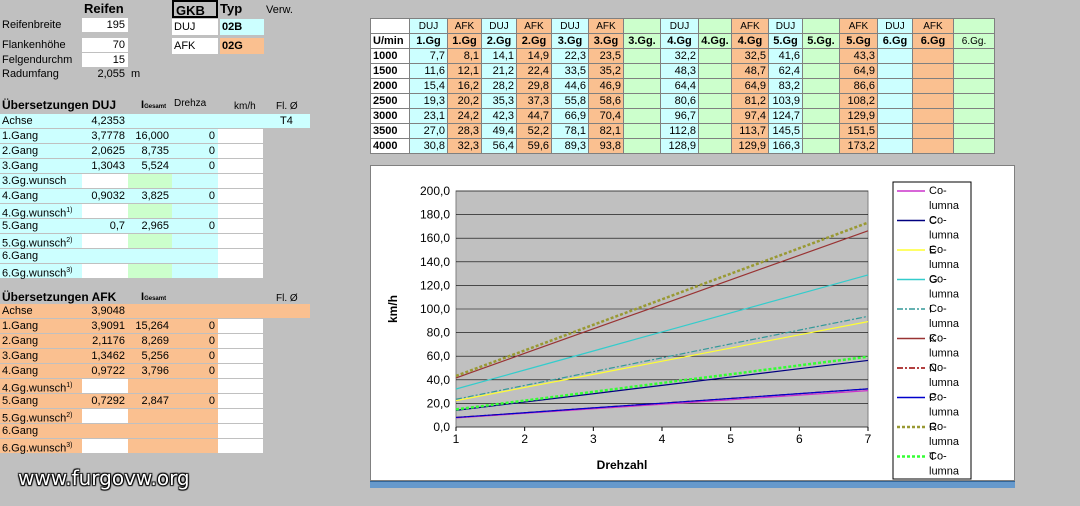 The height and width of the screenshot is (506, 1080). I want to click on typ-afk-cell: 02G, so click(242, 46).